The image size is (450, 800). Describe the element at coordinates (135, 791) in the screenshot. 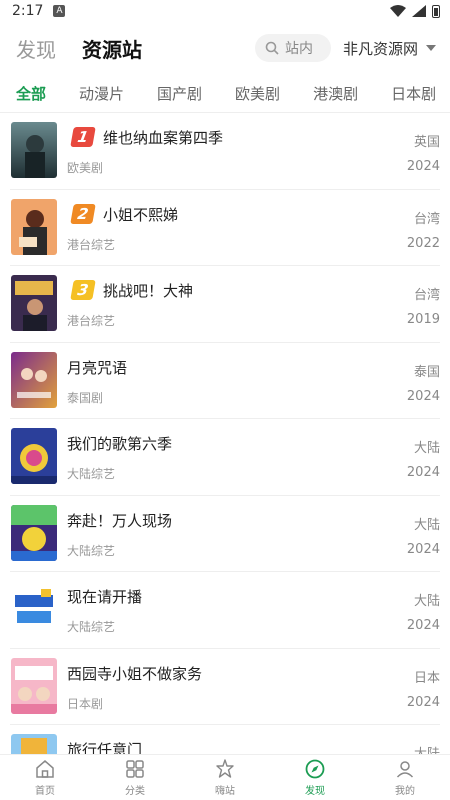

I see `nav-label: 分类` at that location.